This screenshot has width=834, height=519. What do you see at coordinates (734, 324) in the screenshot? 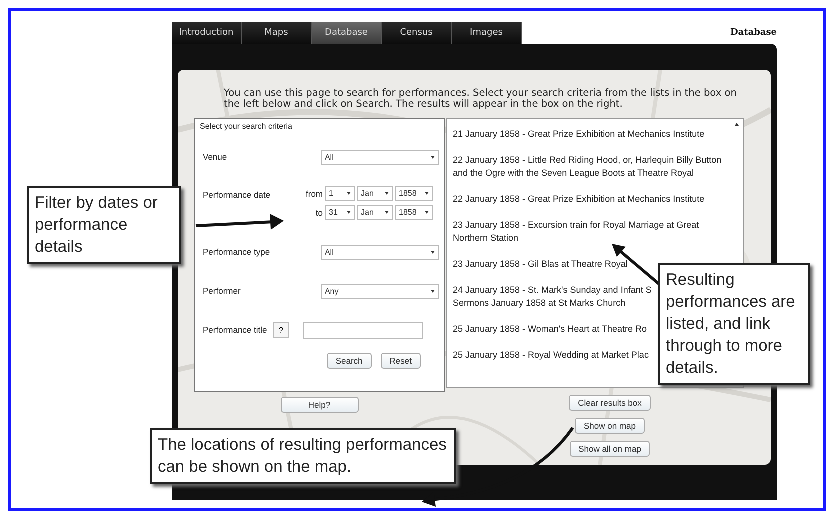
I see `callout-box: Resulting performances are listed, and link through to more details.` at bounding box center [734, 324].